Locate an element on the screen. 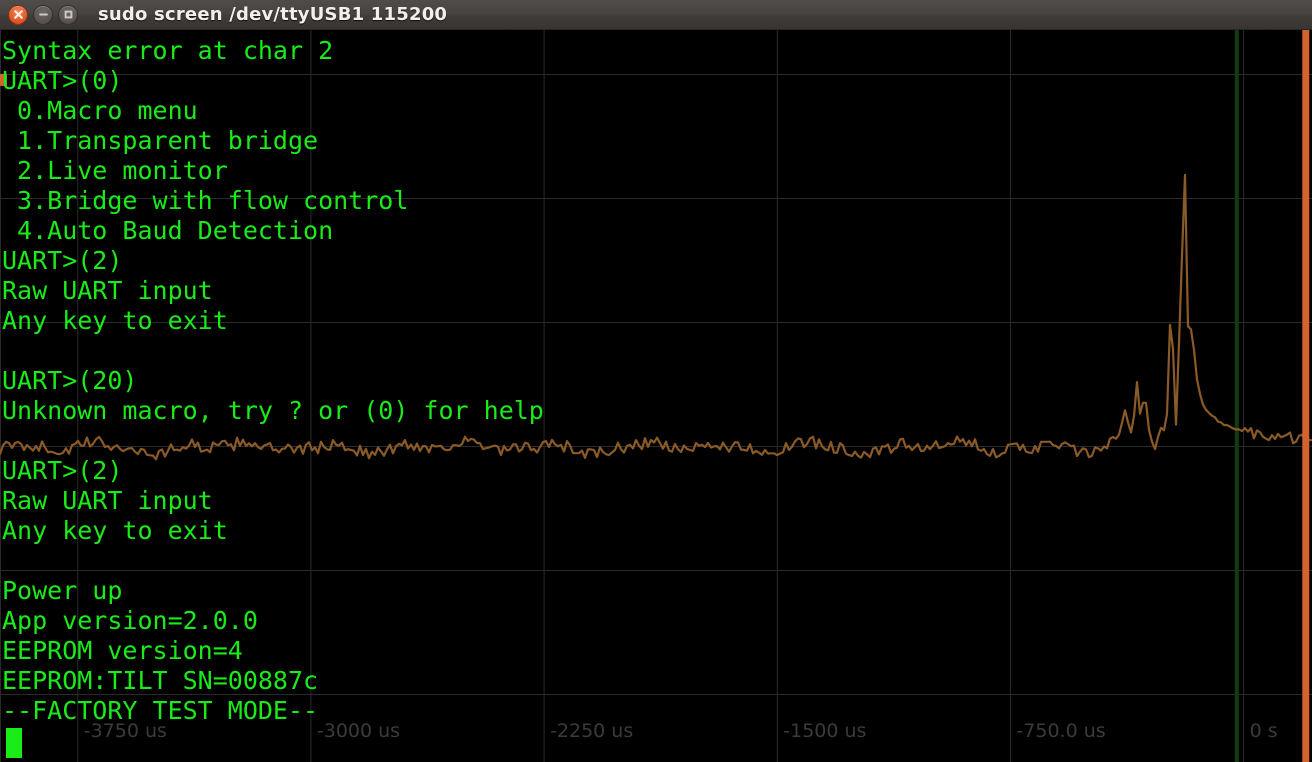  window-title: sudo screen /dev/ttyUSB1 115200 is located at coordinates (273, 14).